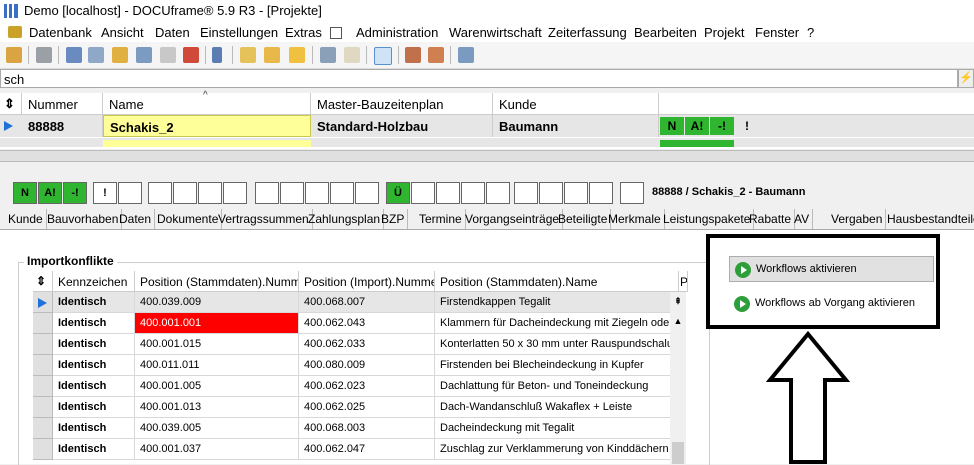 The width and height of the screenshot is (974, 465). What do you see at coordinates (136, 219) in the screenshot?
I see `tab-daten: Daten` at bounding box center [136, 219].